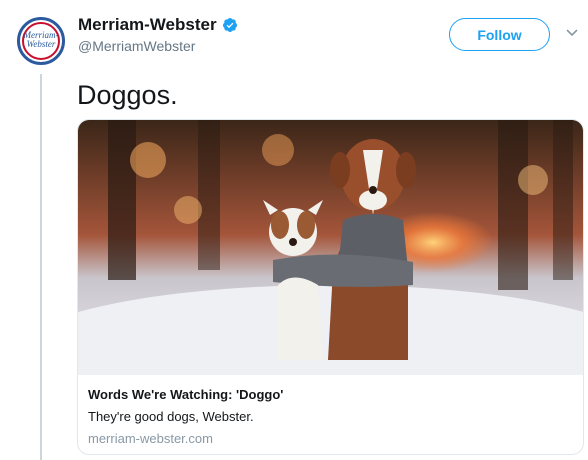  What do you see at coordinates (127, 95) in the screenshot?
I see `tweet-text: Doggos.` at bounding box center [127, 95].